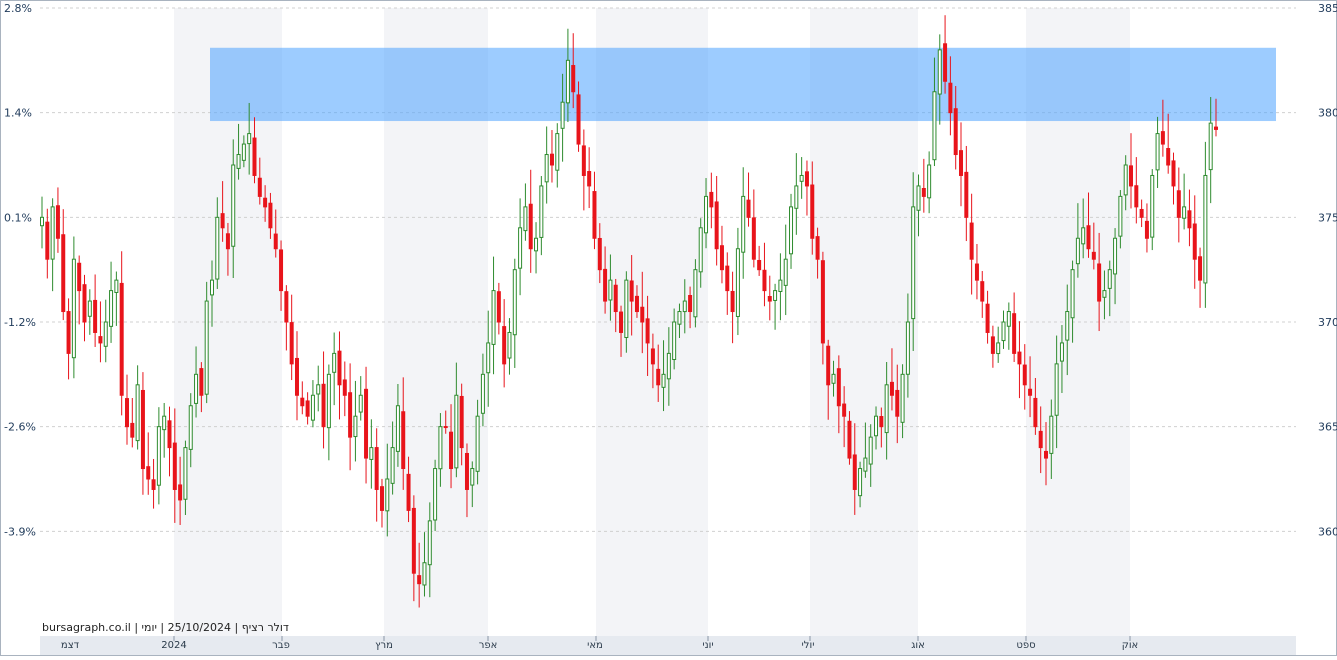 The height and width of the screenshot is (660, 1337). Describe the element at coordinates (488, 645) in the screenshot. I see `x-tick-label: אפר` at that location.